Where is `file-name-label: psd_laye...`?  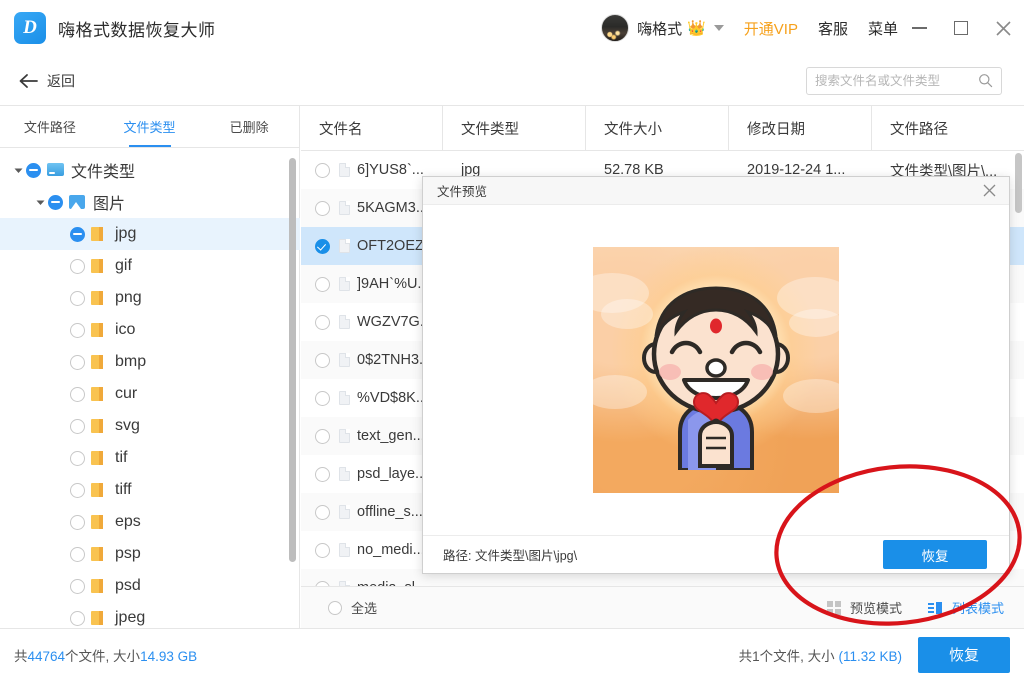
file-name-label: psd_laye... is located at coordinates (392, 474).